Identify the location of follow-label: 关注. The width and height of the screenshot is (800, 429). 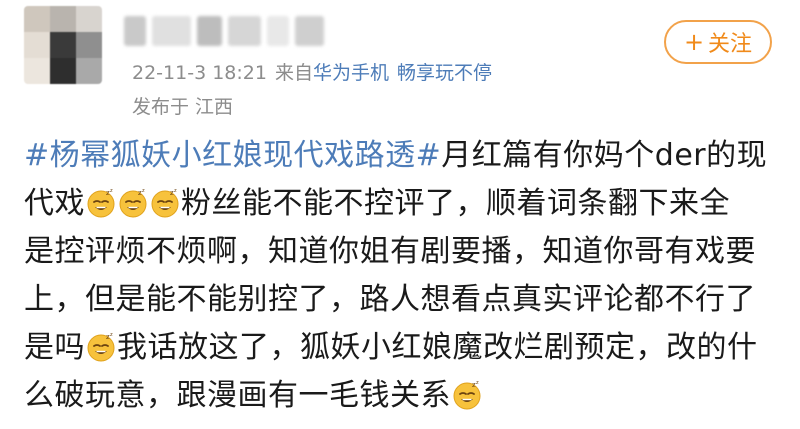
(730, 44).